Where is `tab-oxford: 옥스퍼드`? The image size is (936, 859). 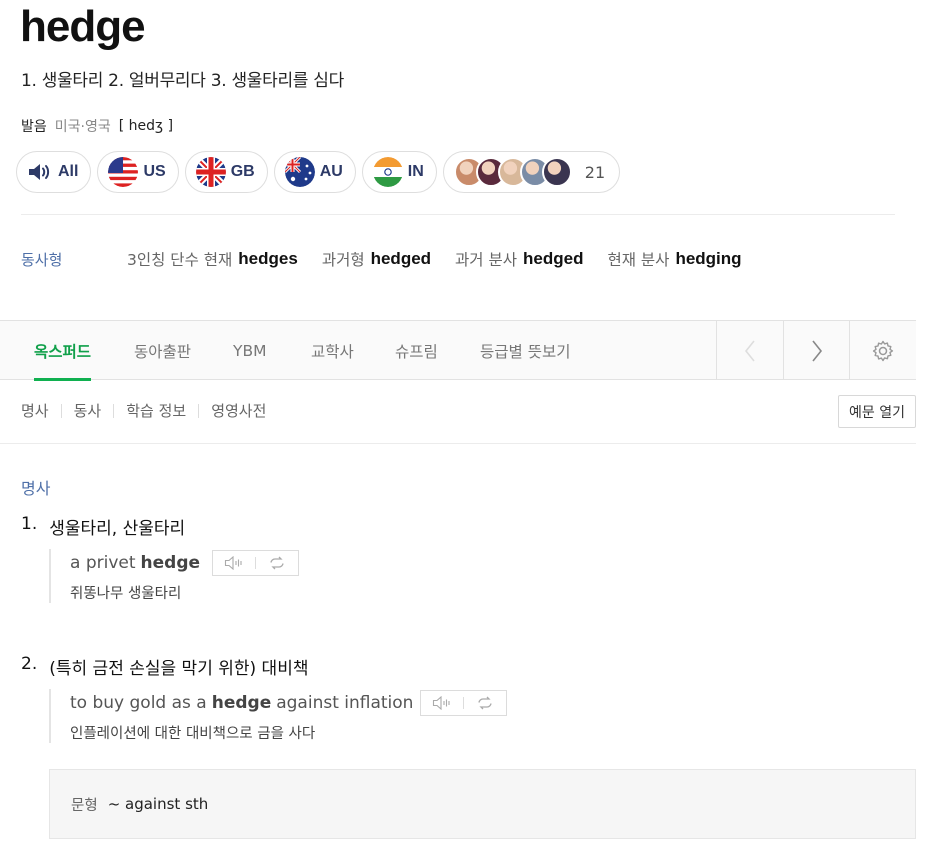 tab-oxford: 옥스퍼드 is located at coordinates (63, 351).